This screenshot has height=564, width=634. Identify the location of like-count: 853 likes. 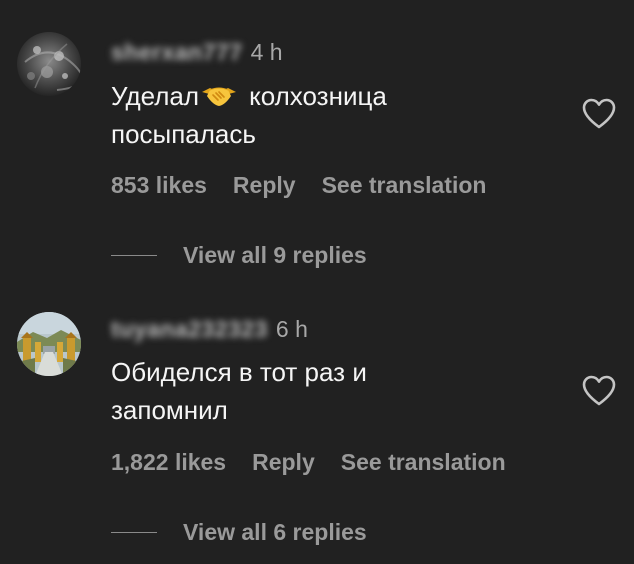
(159, 185).